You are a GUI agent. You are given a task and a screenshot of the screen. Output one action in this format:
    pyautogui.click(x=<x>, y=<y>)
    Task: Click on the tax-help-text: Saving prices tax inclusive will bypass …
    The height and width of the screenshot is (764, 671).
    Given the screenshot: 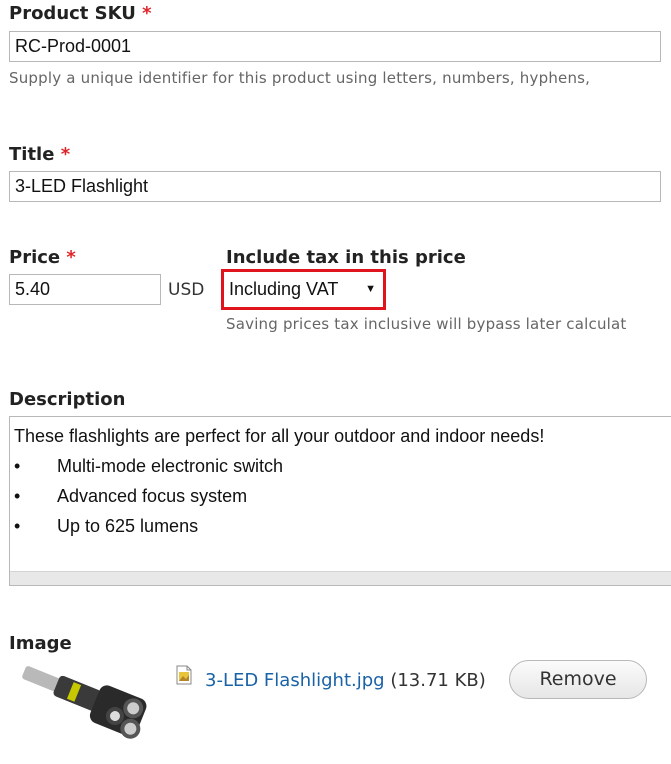 What is the action you would take?
    pyautogui.click(x=426, y=324)
    